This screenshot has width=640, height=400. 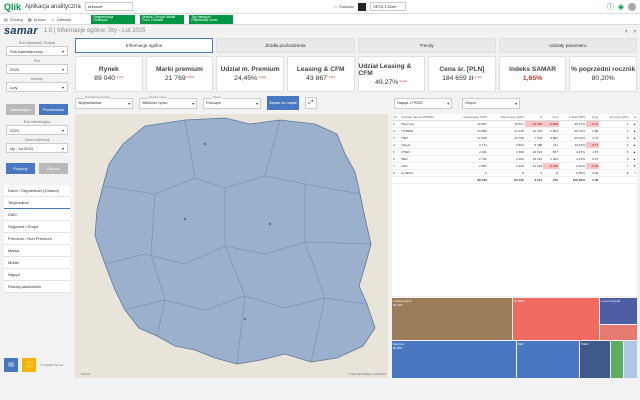 I want to click on kpi-change: ↑1,9pp, so click(x=262, y=77).